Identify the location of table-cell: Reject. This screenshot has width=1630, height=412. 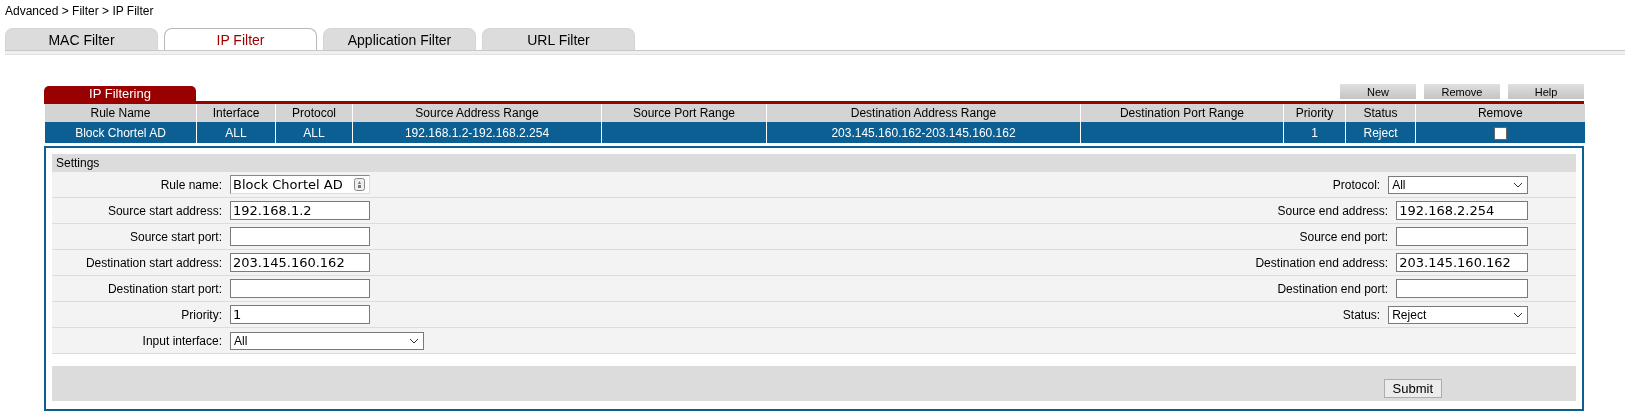
(1380, 132).